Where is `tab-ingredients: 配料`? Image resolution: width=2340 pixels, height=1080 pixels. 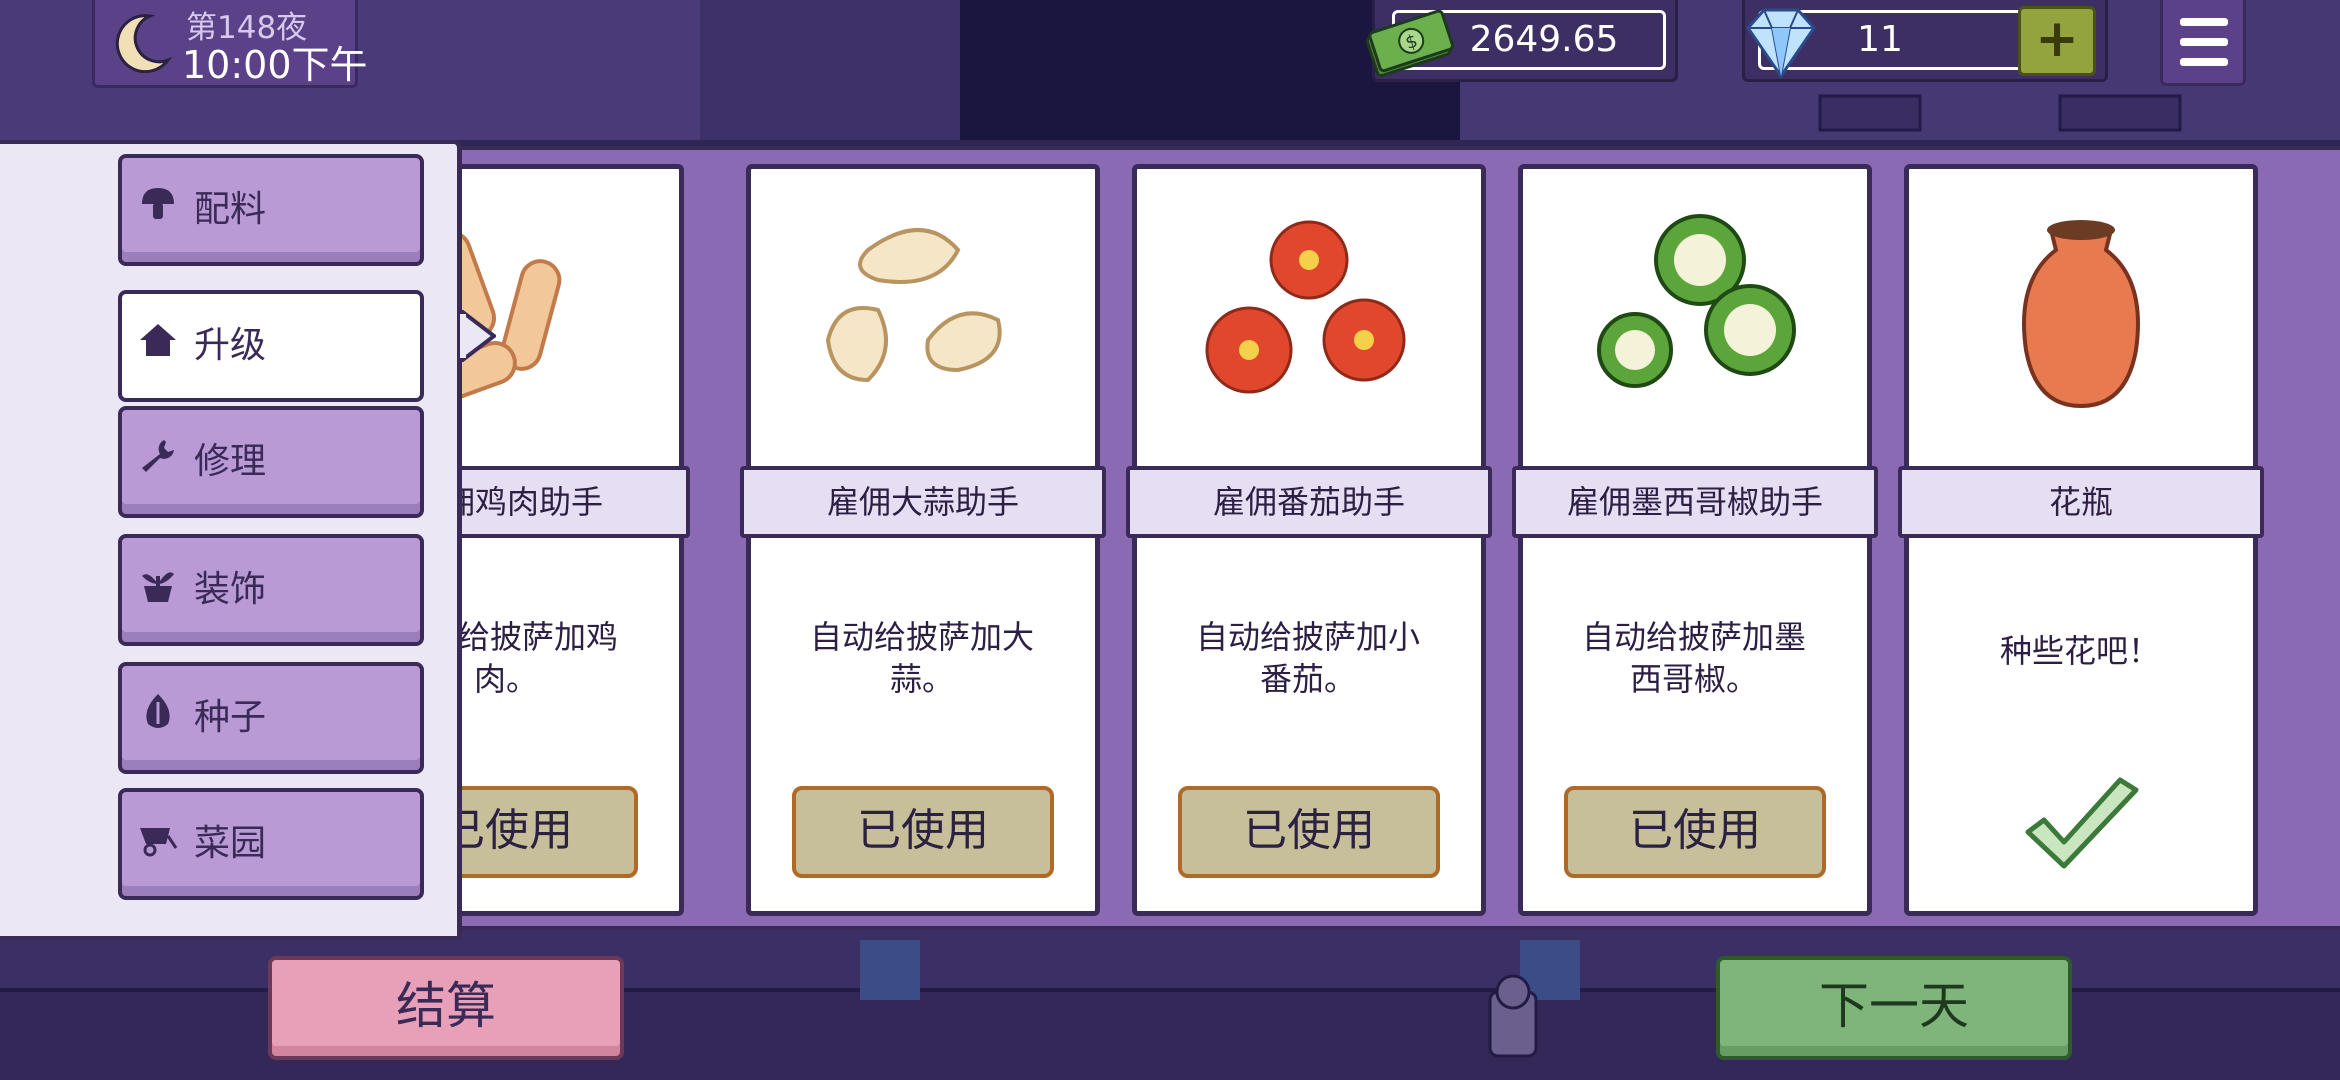 tab-ingredients: 配料 is located at coordinates (271, 210).